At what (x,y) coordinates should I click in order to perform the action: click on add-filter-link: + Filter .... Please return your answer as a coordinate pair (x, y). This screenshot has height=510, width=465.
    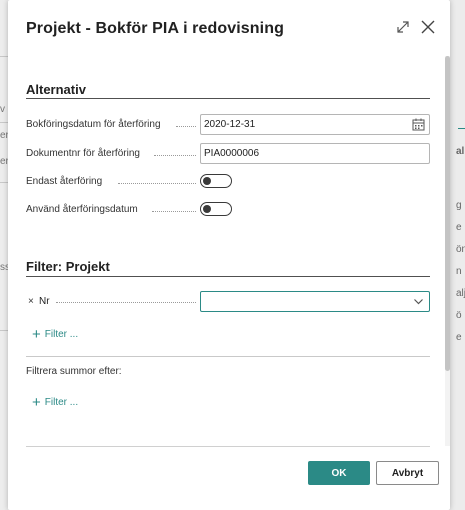
    Looking at the image, I should click on (55, 334).